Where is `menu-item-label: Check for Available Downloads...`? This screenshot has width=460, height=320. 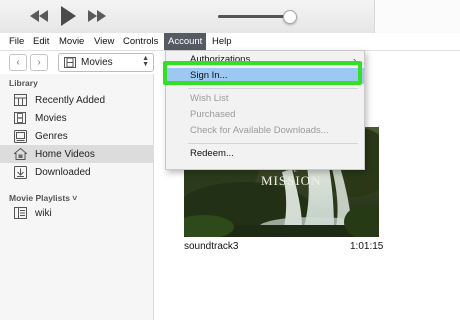 menu-item-label: Check for Available Downloads... is located at coordinates (259, 130).